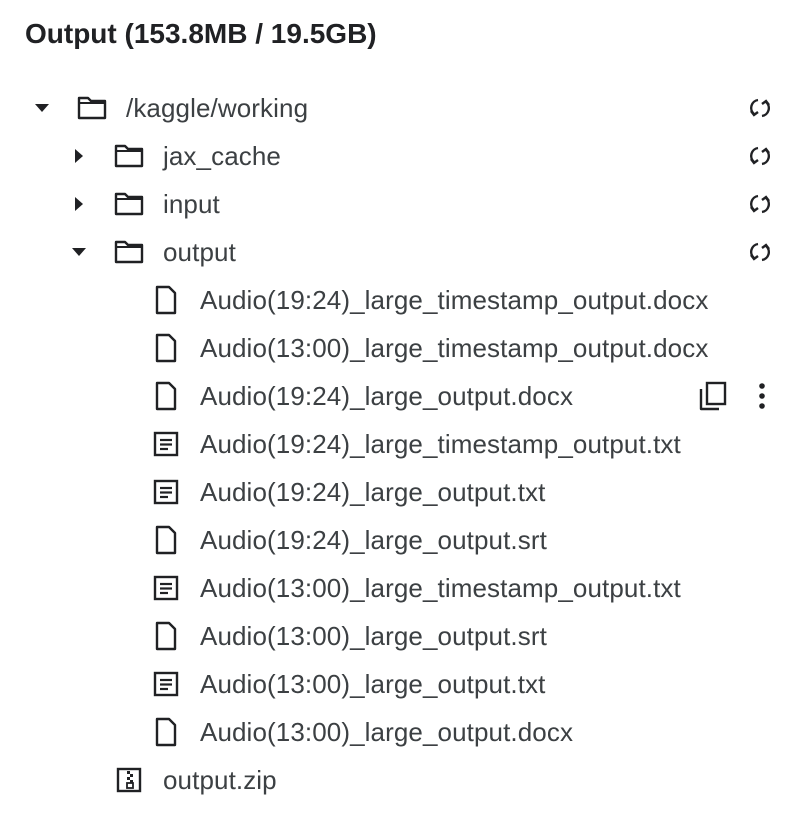 The image size is (796, 818). Describe the element at coordinates (454, 347) in the screenshot. I see `tree-item-label: Audio(13:00)_large_timestamp_output.docx` at that location.